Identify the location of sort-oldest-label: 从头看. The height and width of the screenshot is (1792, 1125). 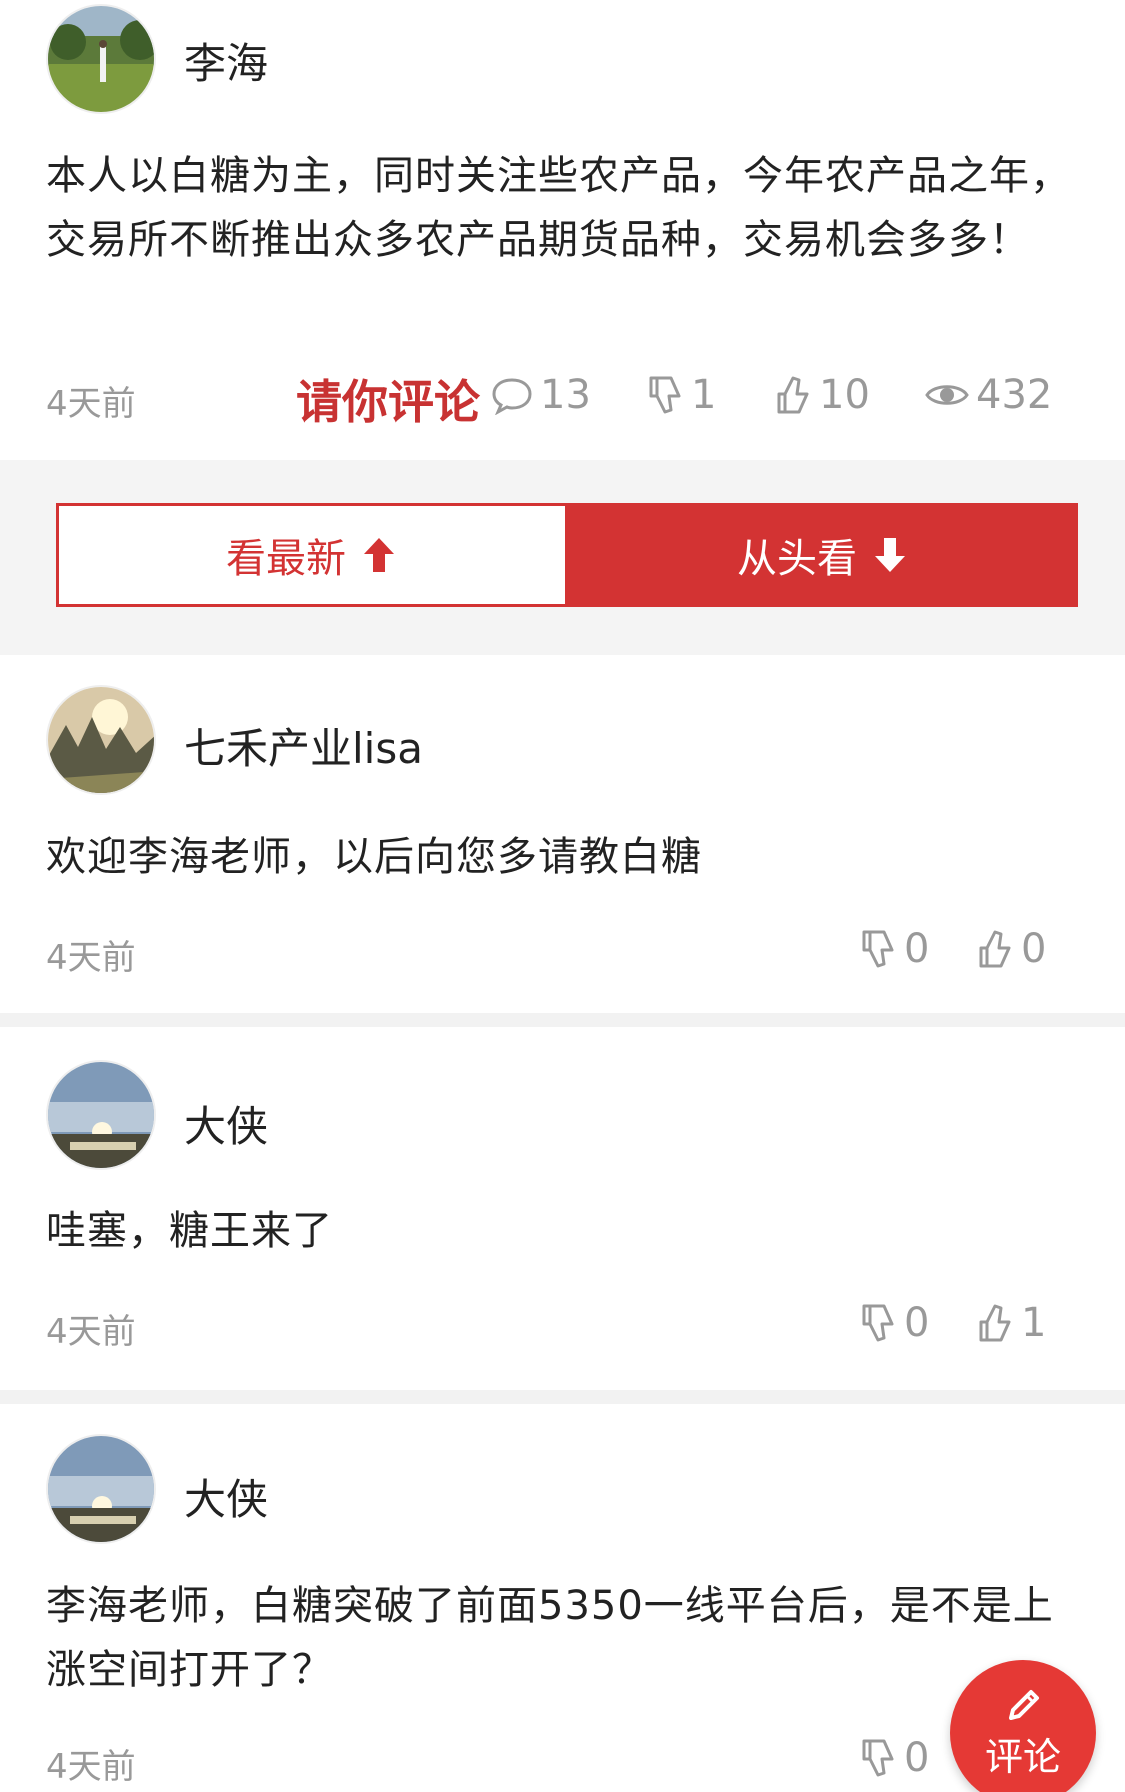
(797, 559).